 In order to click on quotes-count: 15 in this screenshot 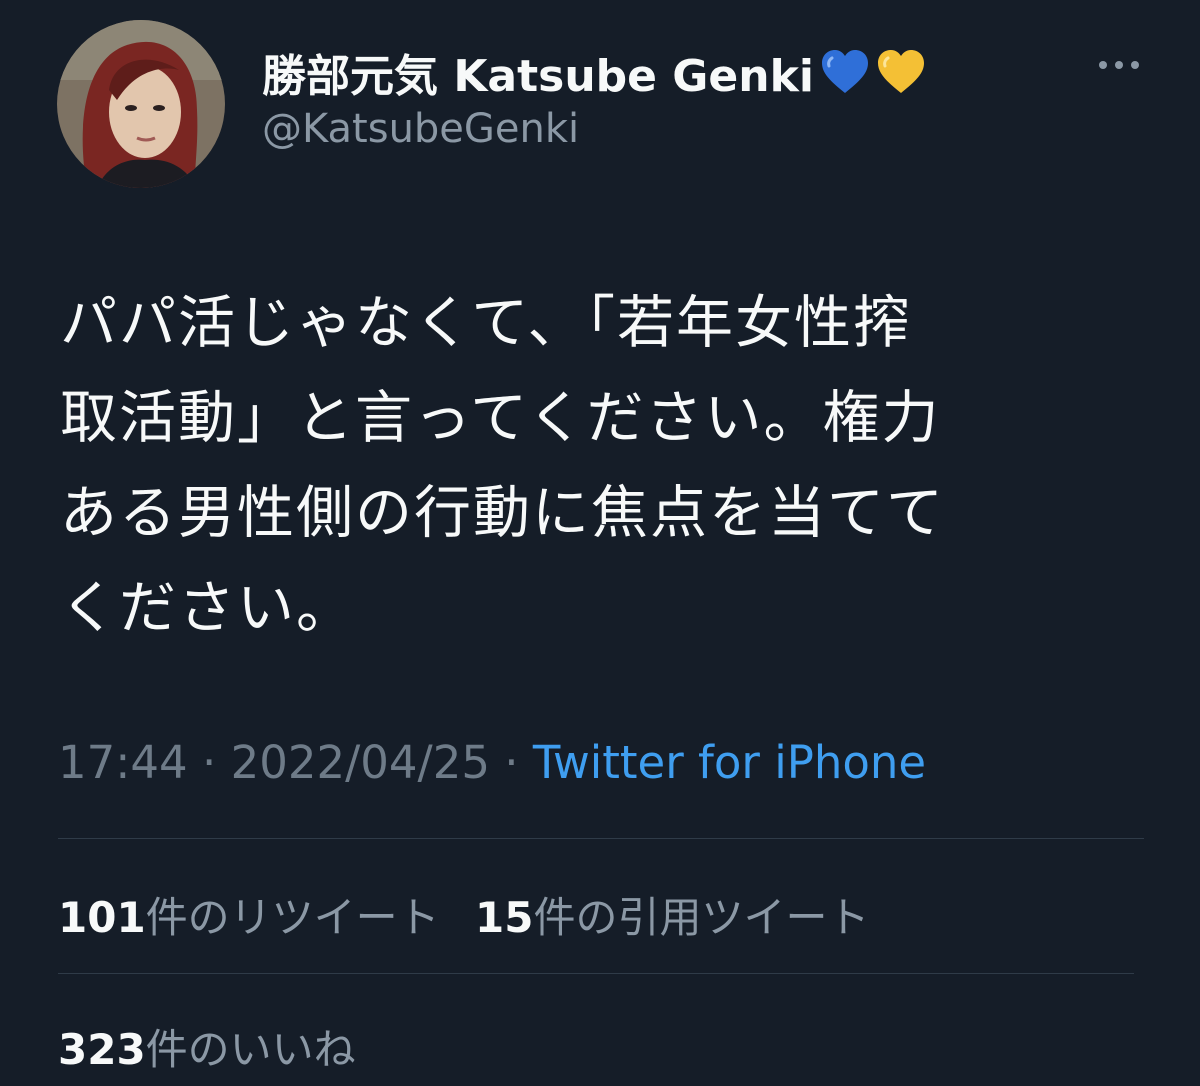, I will do `click(504, 917)`.